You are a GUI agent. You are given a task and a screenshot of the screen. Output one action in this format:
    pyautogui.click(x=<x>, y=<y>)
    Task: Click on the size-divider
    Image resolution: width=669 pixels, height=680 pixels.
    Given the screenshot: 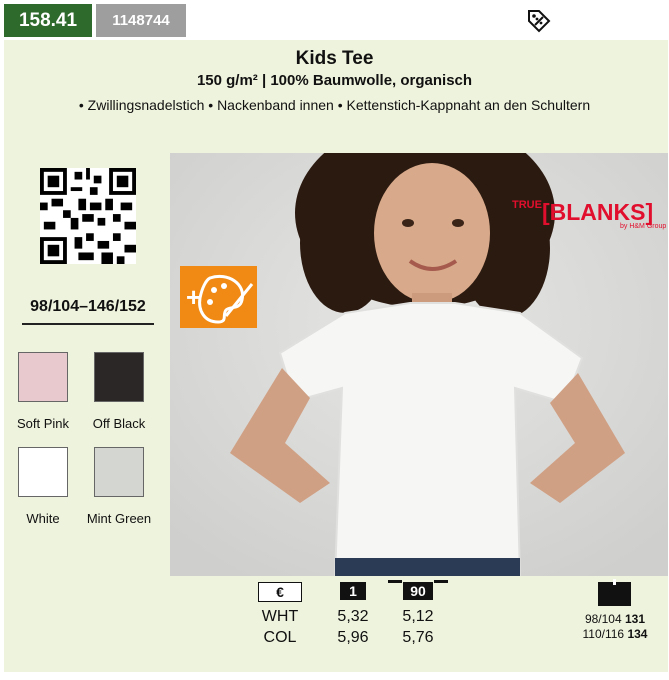 What is the action you would take?
    pyautogui.click(x=88, y=324)
    